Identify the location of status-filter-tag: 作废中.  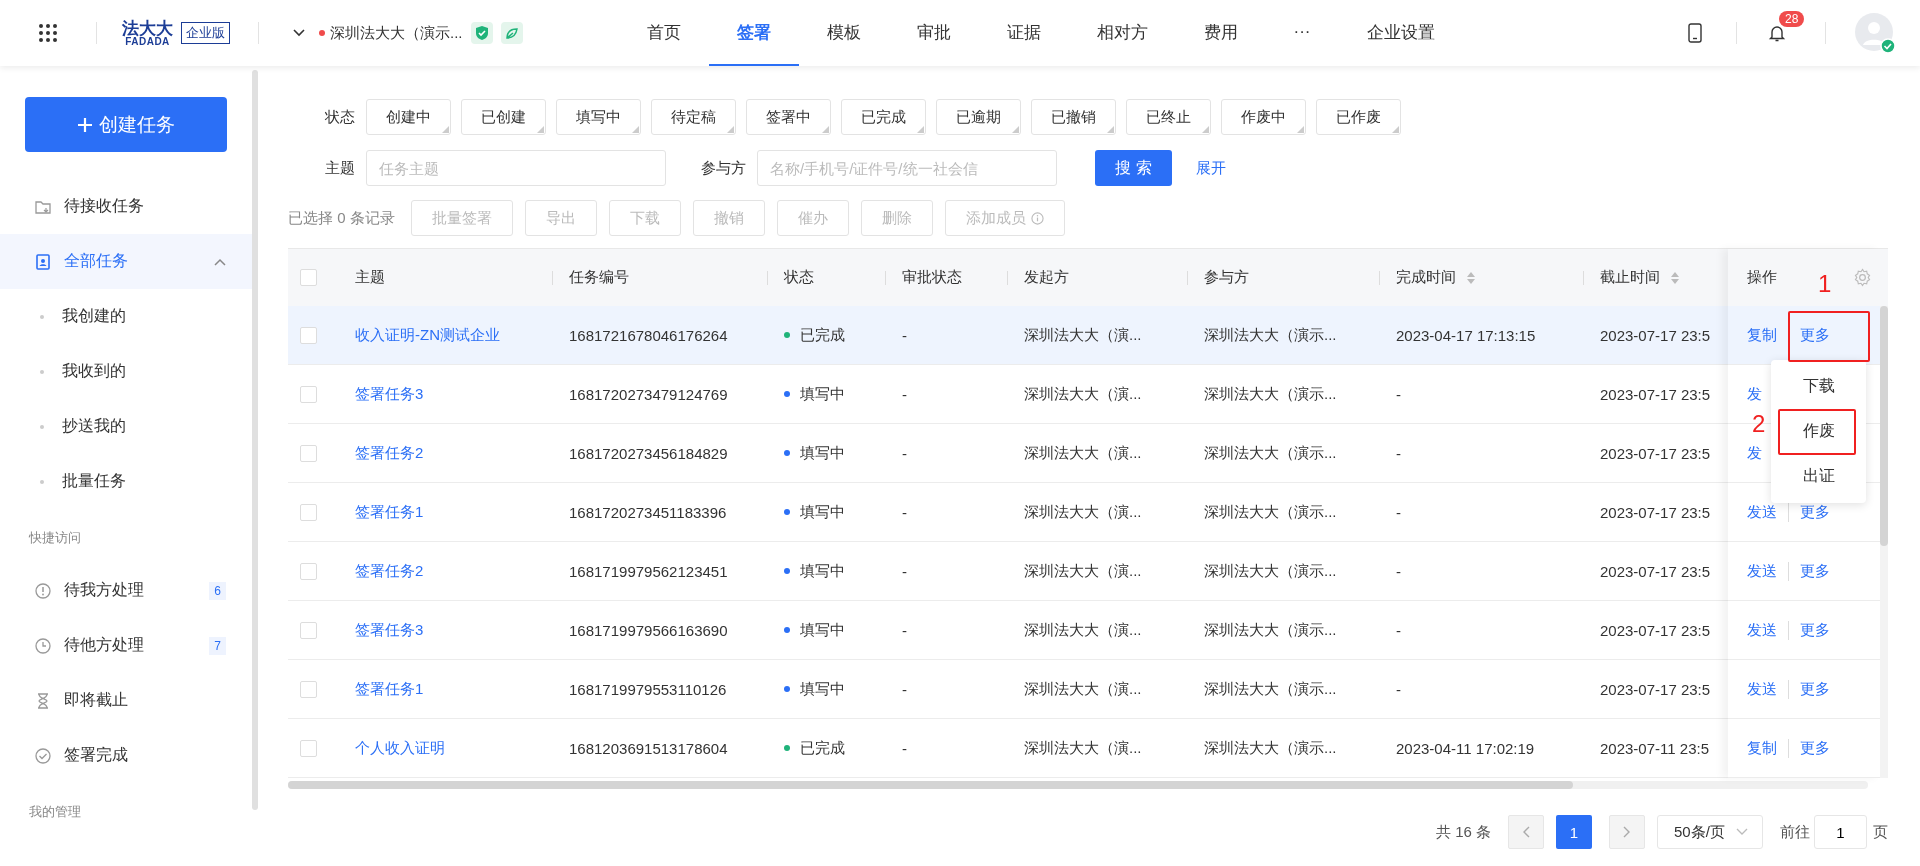
(1263, 117).